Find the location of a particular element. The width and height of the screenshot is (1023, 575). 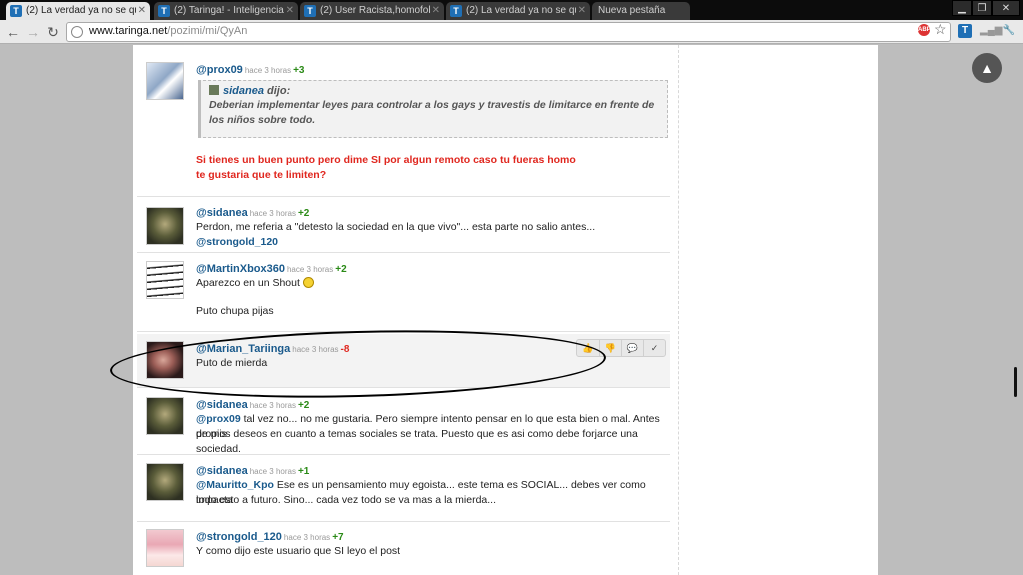

taringa-extension-icon: T is located at coordinates (965, 31).